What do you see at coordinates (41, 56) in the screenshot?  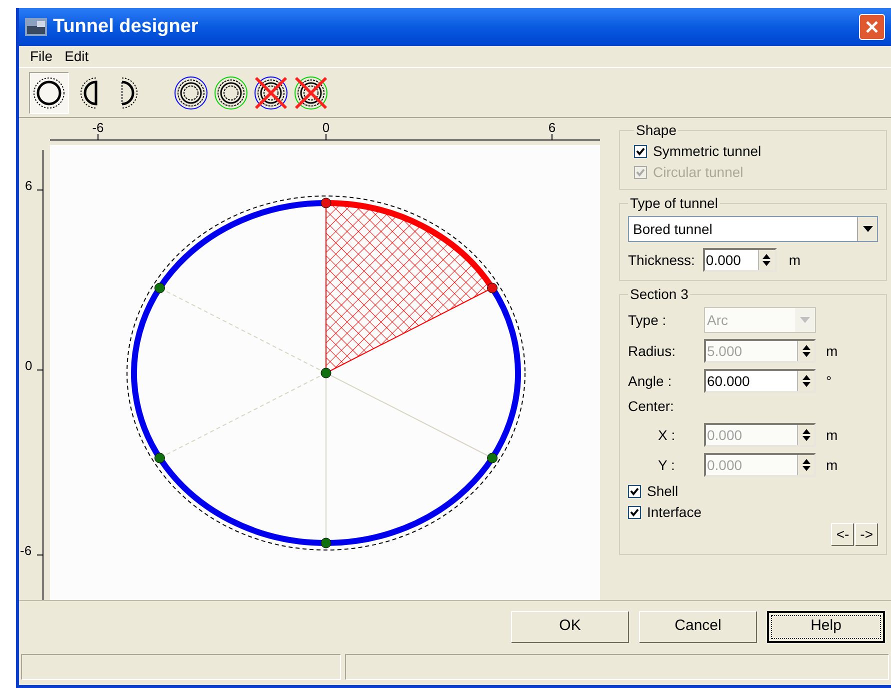 I see `menu-item: File` at bounding box center [41, 56].